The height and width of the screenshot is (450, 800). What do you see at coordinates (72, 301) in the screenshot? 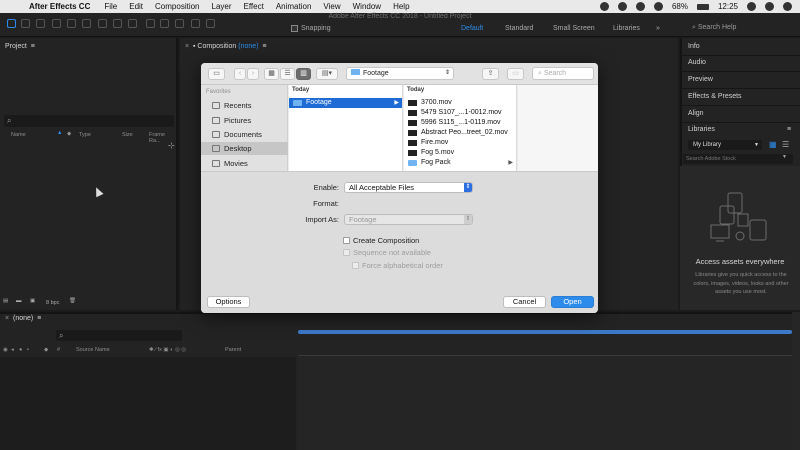
I see `trash-icon: 🗑` at bounding box center [72, 301].